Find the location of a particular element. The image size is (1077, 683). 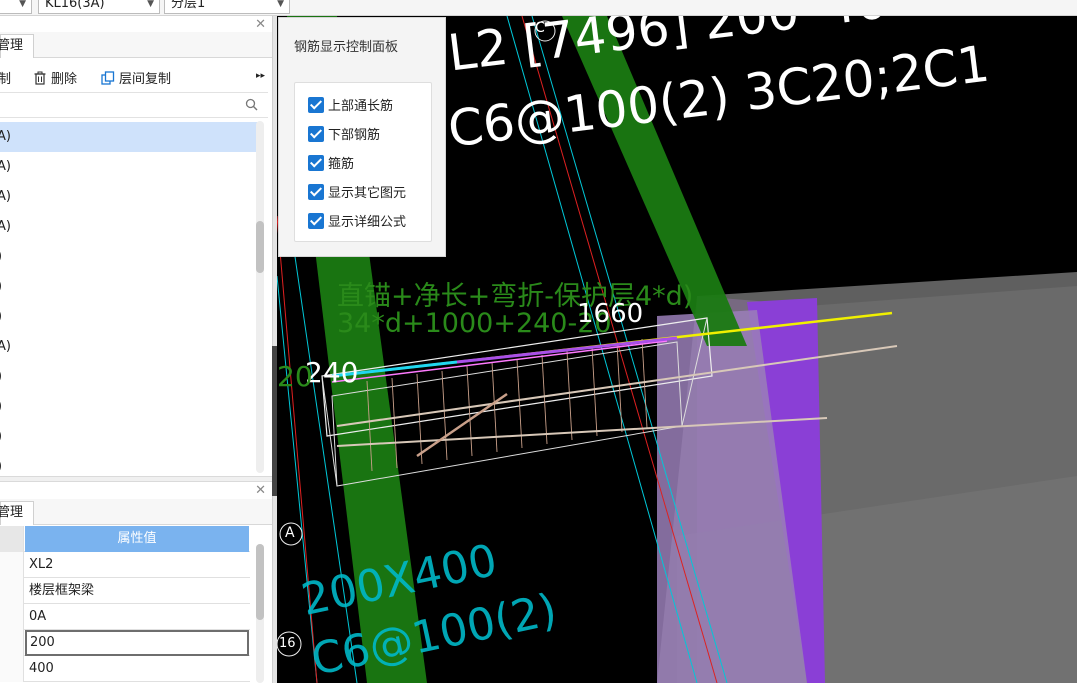

control-options-box: 上部通长筋 下部钢筋 箍筋 显示其它图元 显示详细公式 is located at coordinates (363, 162).